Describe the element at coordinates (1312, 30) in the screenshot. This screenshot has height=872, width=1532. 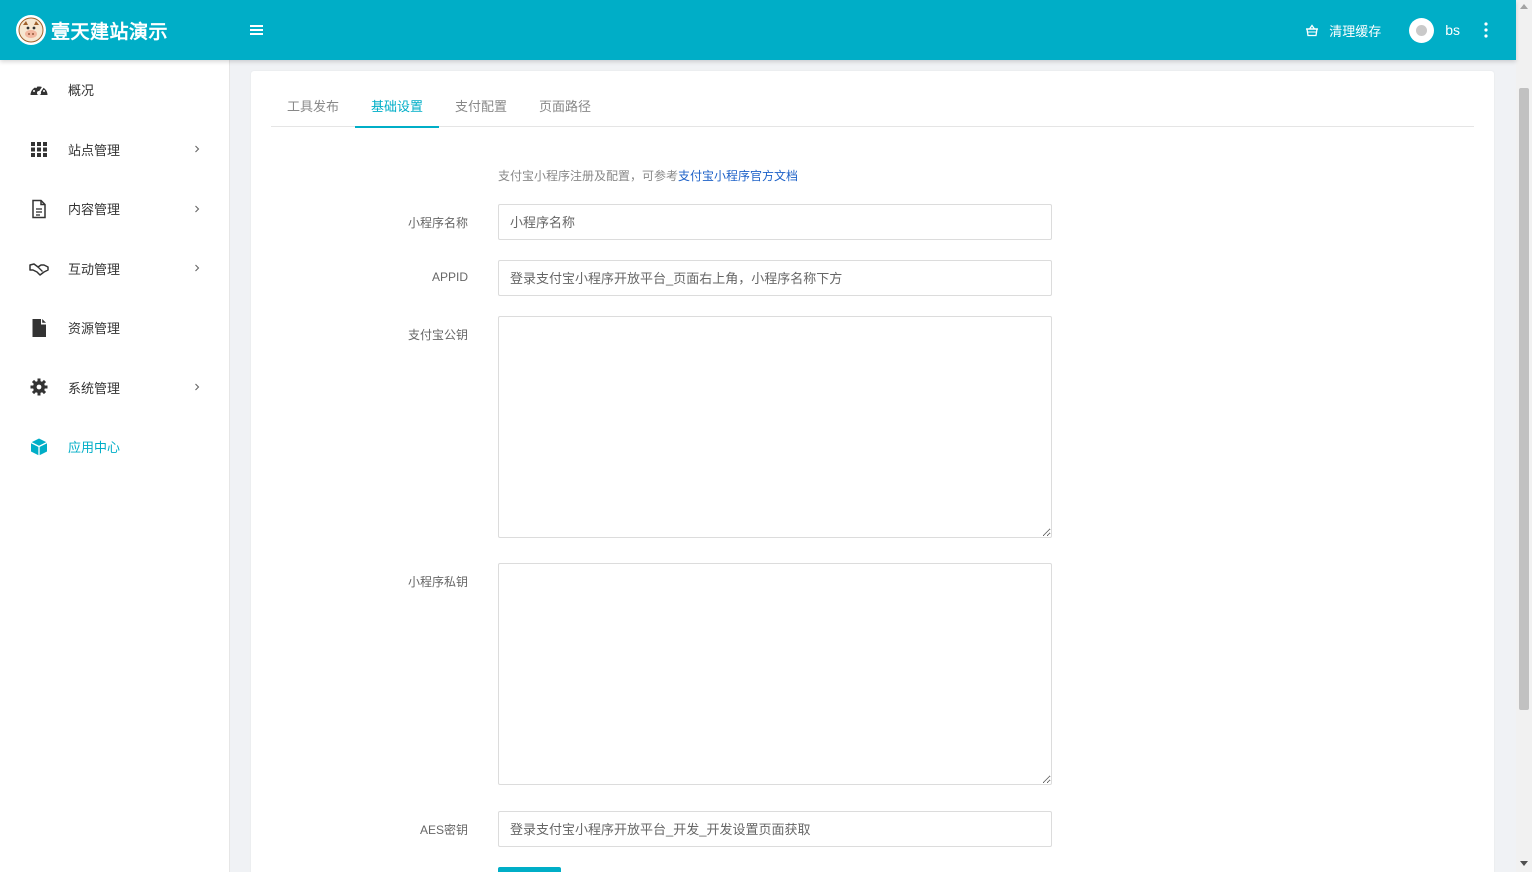
I see `basket-icon` at that location.